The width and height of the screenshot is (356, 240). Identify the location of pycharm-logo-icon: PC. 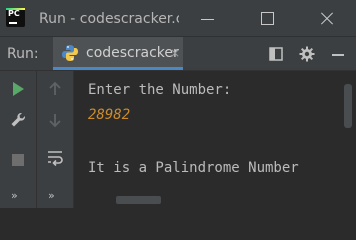
(15, 17).